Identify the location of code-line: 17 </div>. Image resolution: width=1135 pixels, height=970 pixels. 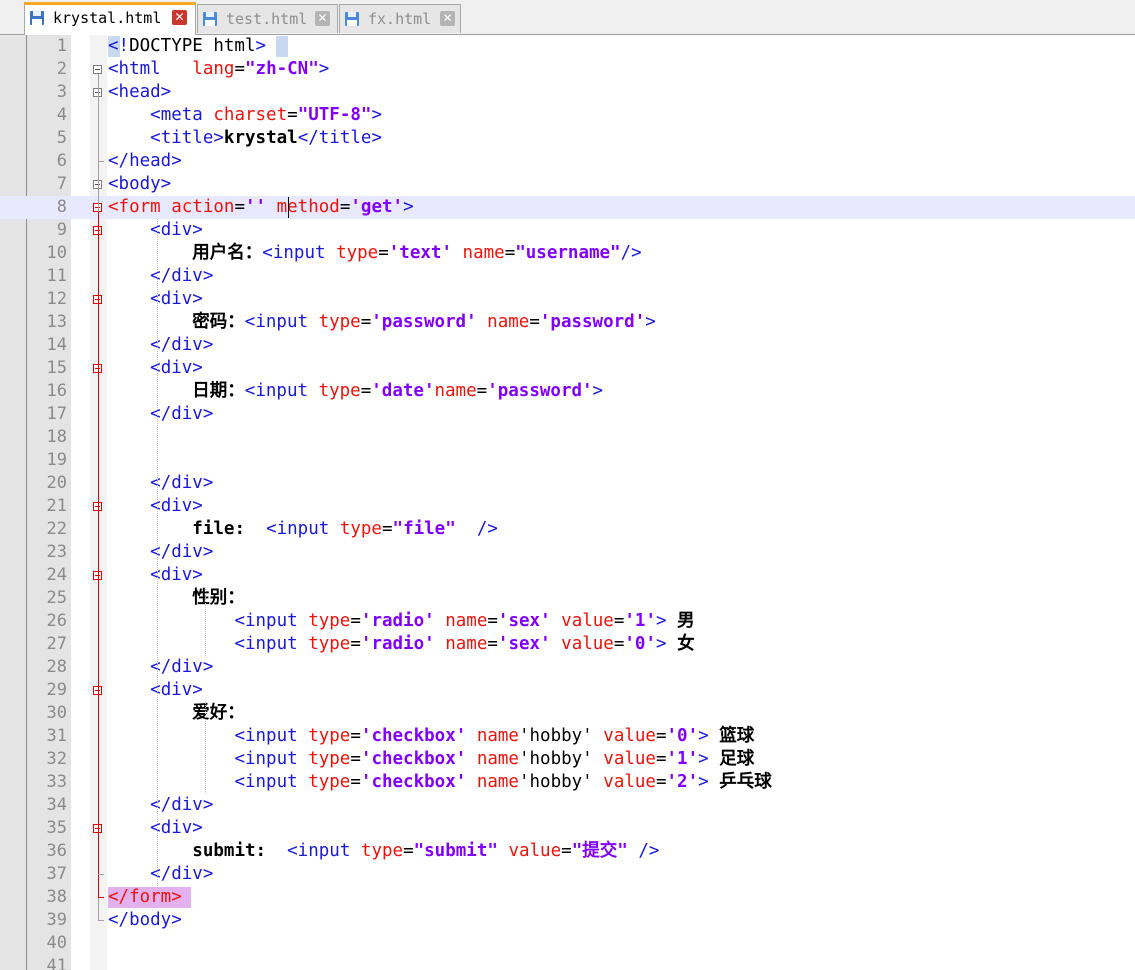
(567, 414).